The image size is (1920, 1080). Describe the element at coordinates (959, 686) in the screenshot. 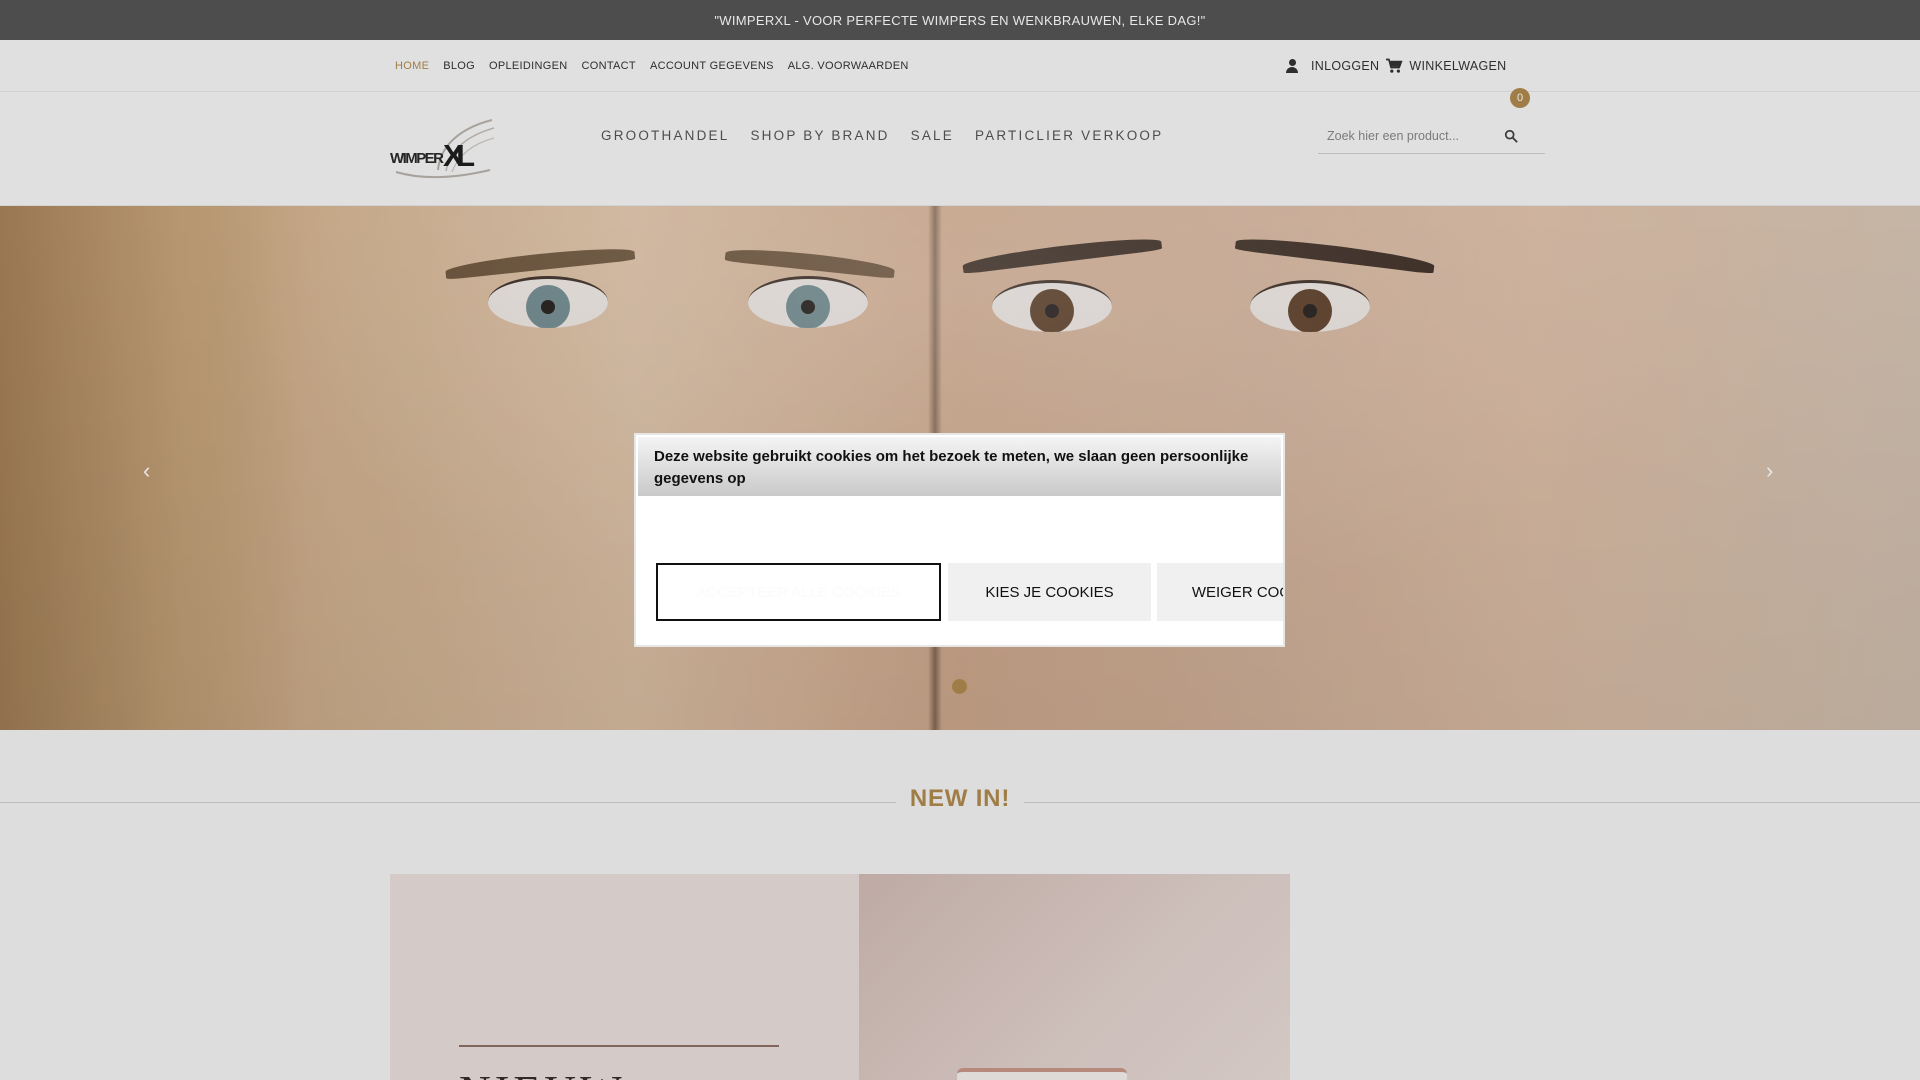

I see `slider-dot-active` at that location.